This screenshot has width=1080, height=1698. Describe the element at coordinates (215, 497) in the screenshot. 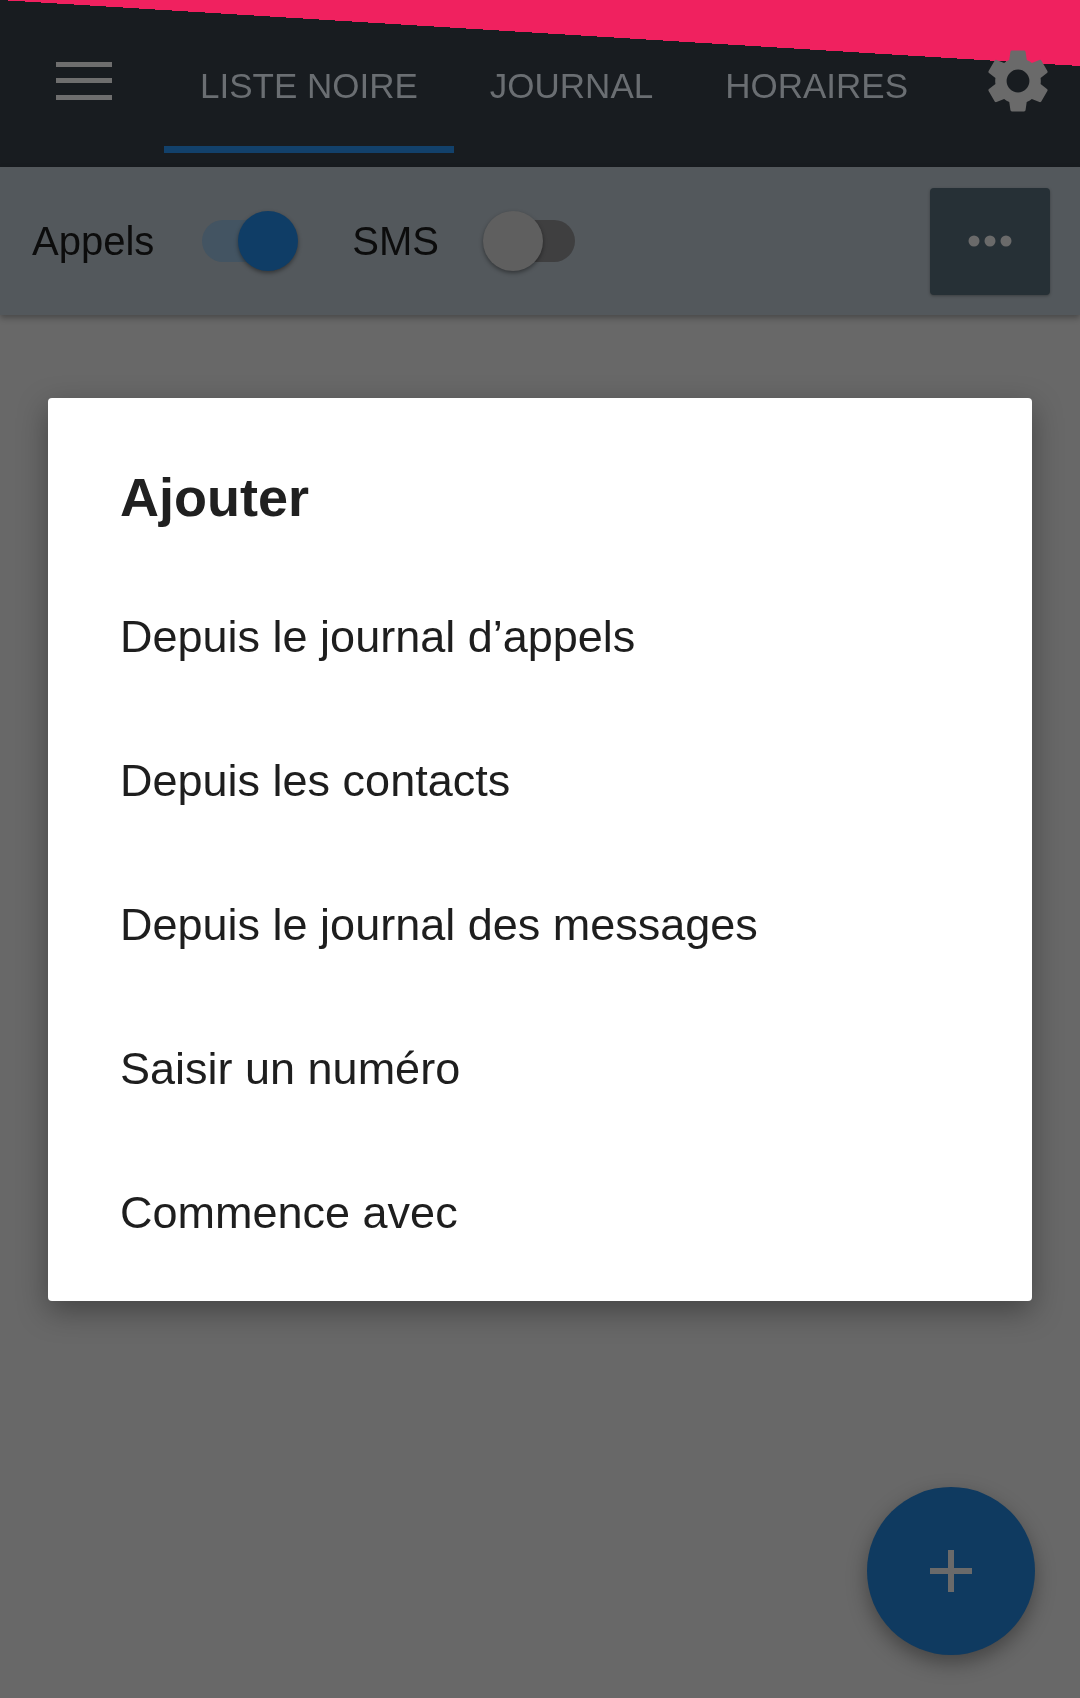

I see `dialog-title: Ajouter` at that location.